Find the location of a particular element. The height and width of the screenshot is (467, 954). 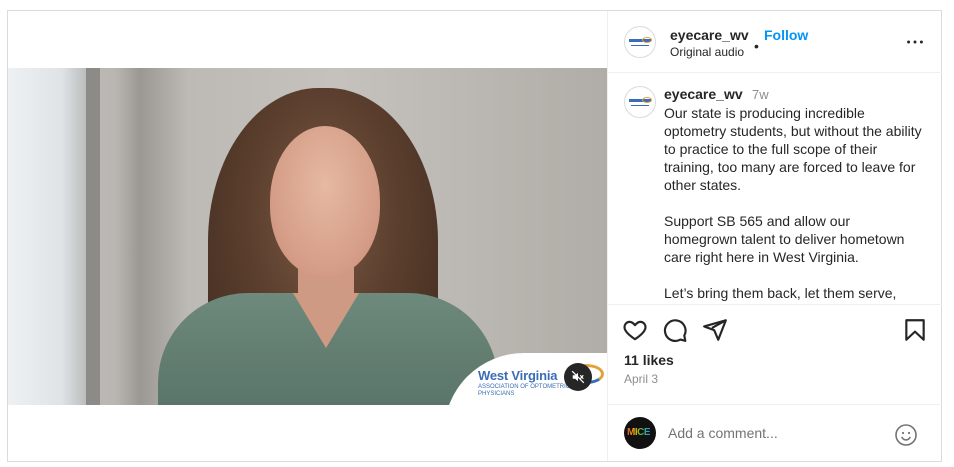

overlay-logo-title: West Virginia is located at coordinates (518, 375).